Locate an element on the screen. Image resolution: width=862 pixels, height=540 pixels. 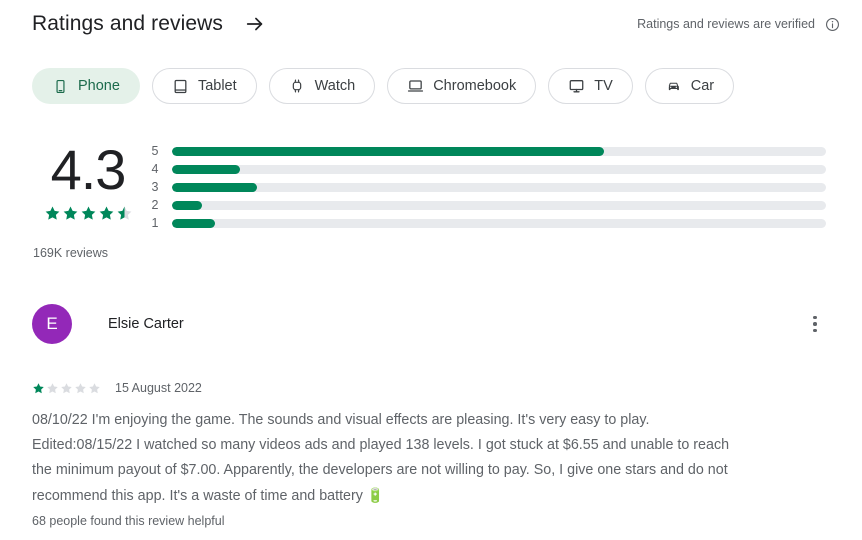
rating-summary: 4.3 is located at coordinates (88, 180).